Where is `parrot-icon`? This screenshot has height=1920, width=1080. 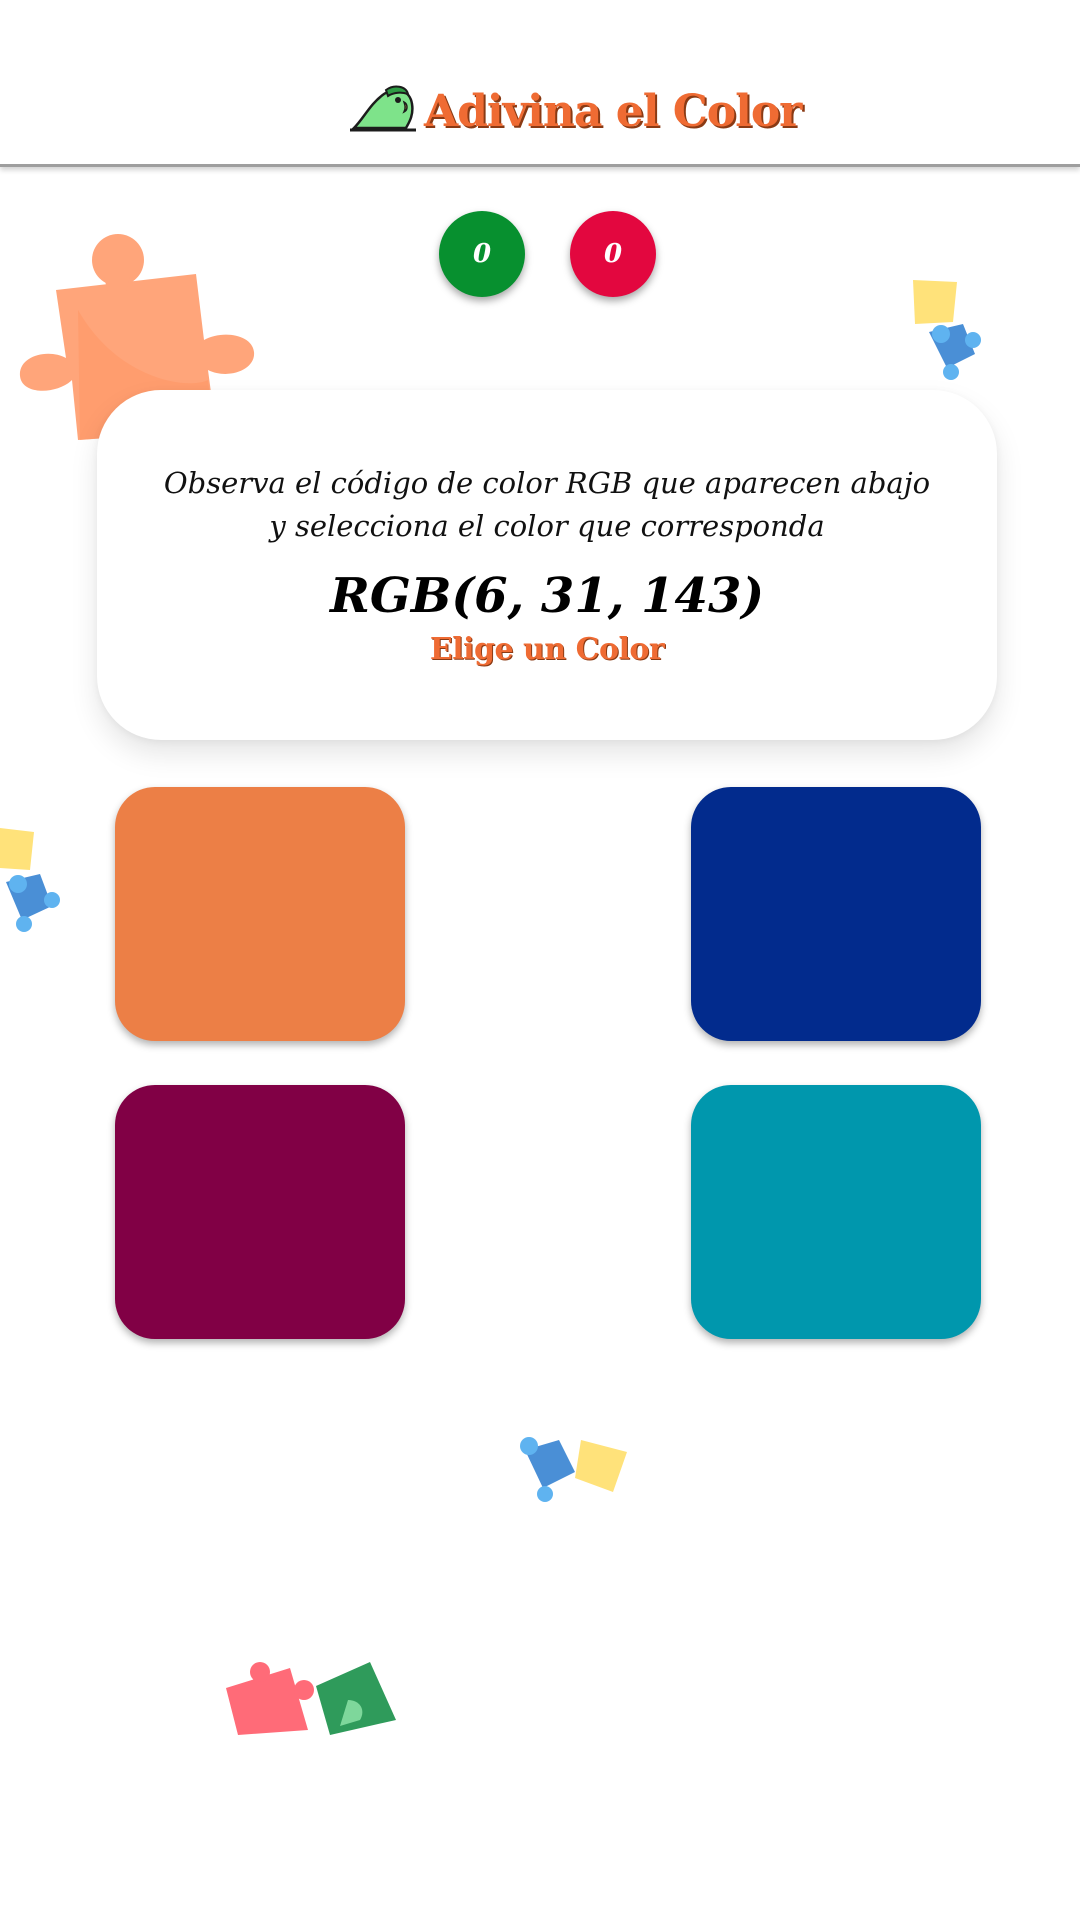
parrot-icon is located at coordinates (383, 108).